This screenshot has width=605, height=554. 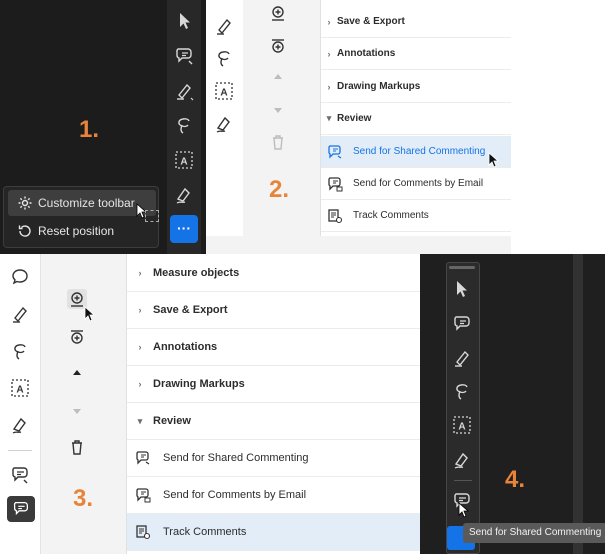 I want to click on reset-position-label: Reset position, so click(x=76, y=231).